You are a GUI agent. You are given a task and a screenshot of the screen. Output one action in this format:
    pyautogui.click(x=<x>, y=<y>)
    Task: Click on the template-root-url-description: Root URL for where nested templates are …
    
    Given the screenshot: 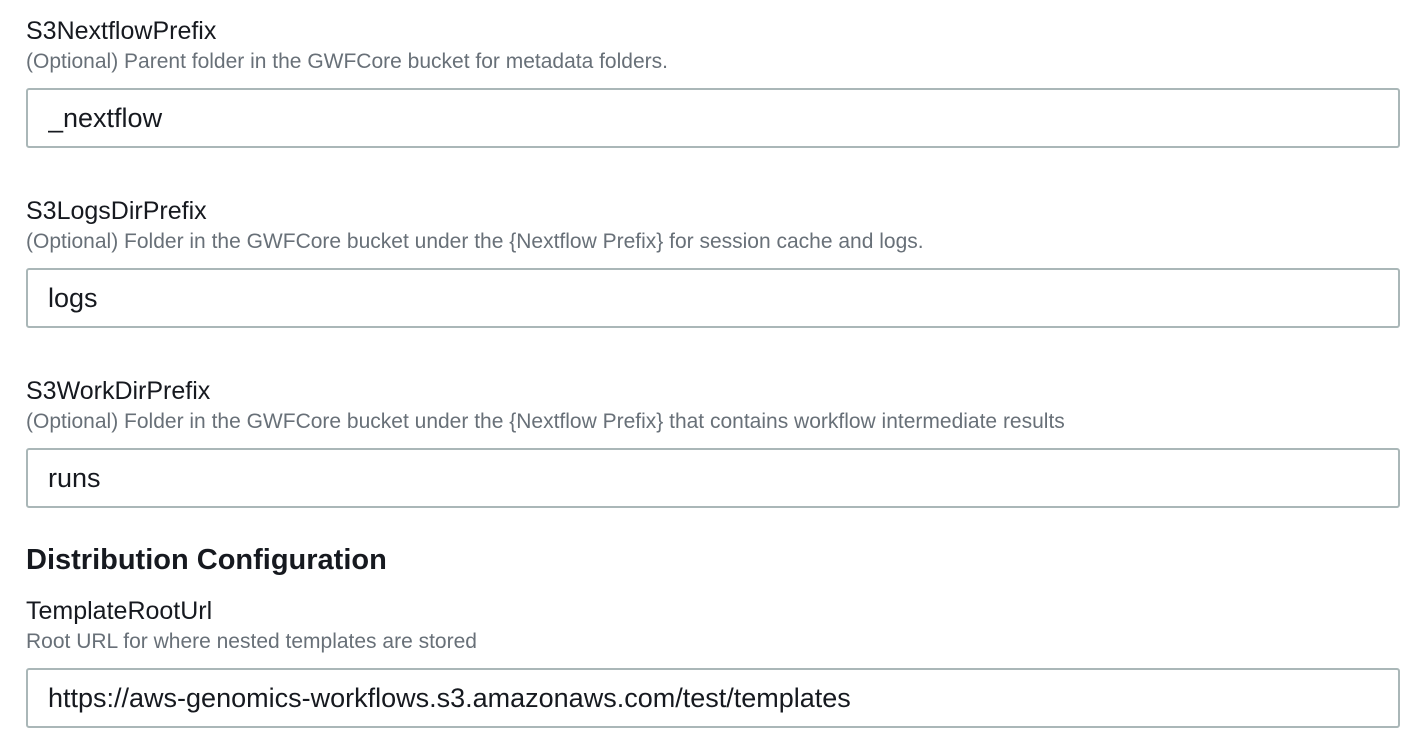 What is the action you would take?
    pyautogui.click(x=251, y=641)
    